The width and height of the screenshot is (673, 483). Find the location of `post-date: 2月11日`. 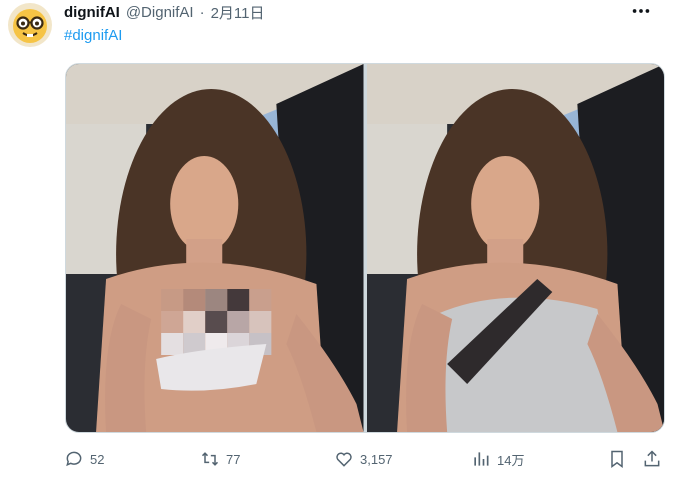

post-date: 2月11日 is located at coordinates (238, 12).